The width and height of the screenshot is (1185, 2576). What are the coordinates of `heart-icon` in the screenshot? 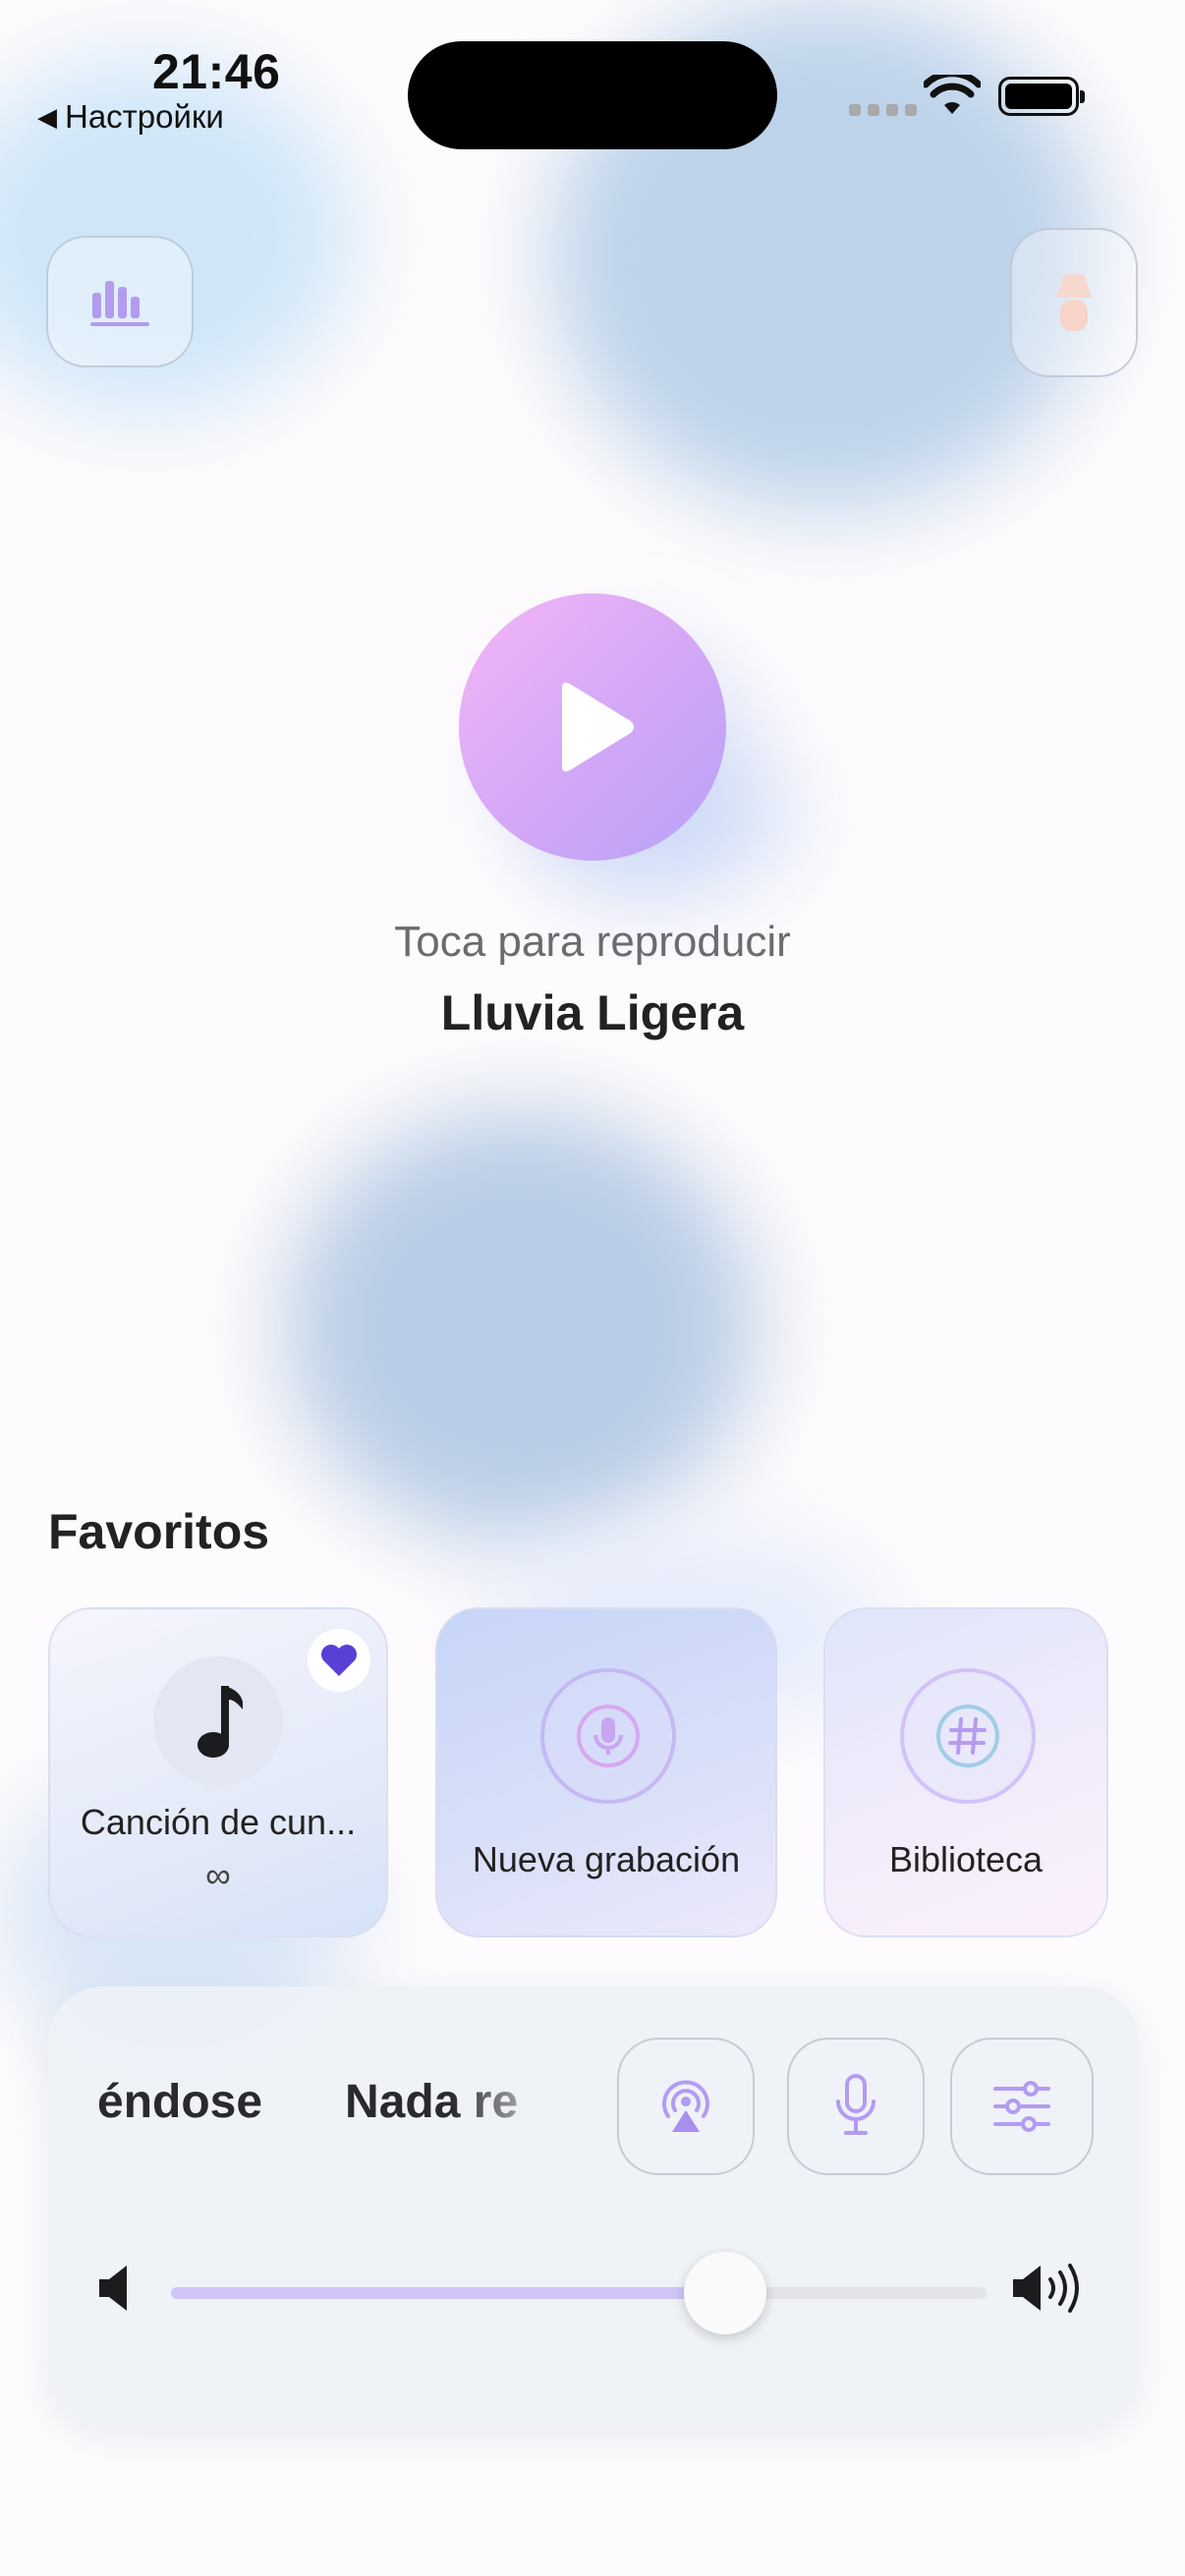 It's located at (339, 1660).